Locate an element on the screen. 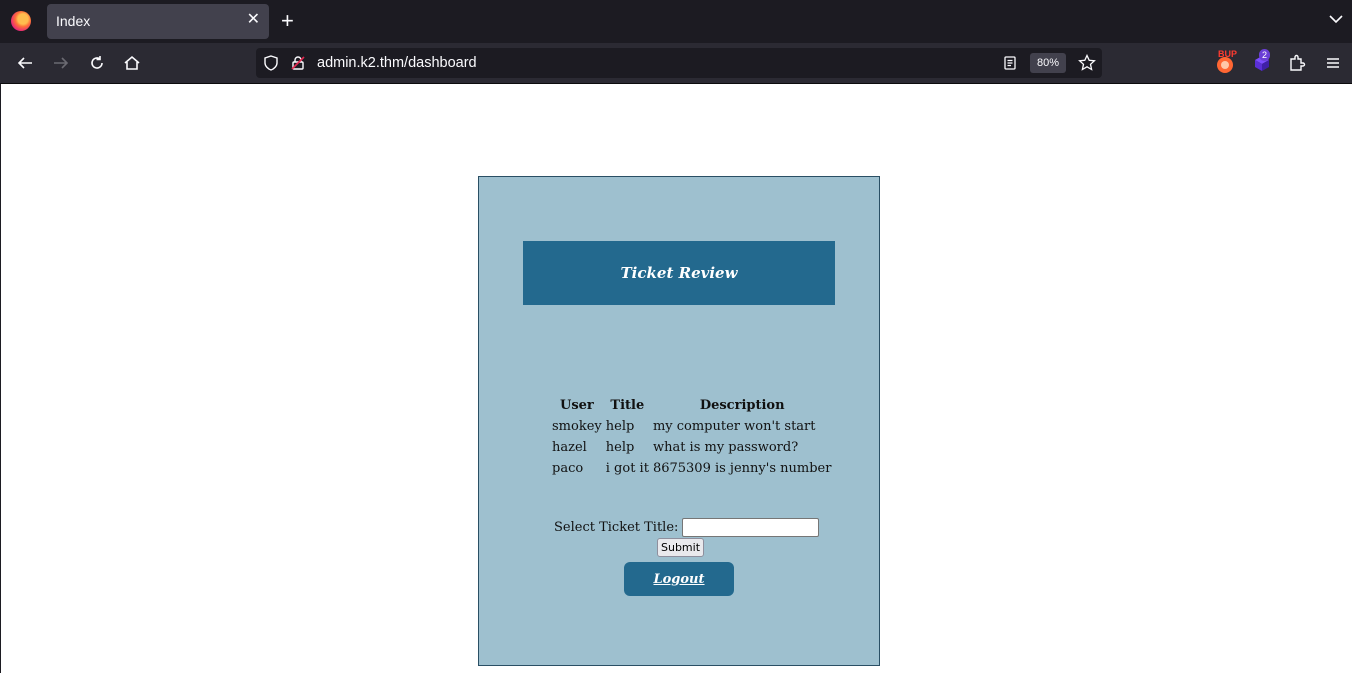 The height and width of the screenshot is (673, 1352). chevron-down-icon is located at coordinates (1336, 19).